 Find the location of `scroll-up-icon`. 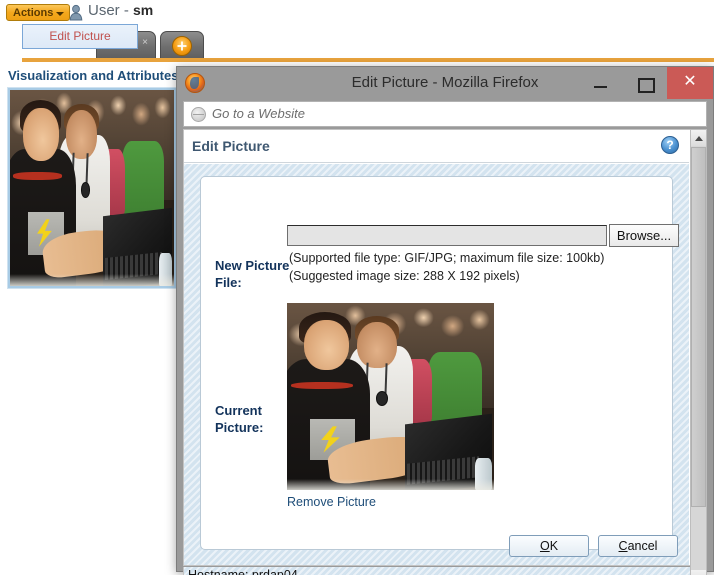

scroll-up-icon is located at coordinates (698, 138).